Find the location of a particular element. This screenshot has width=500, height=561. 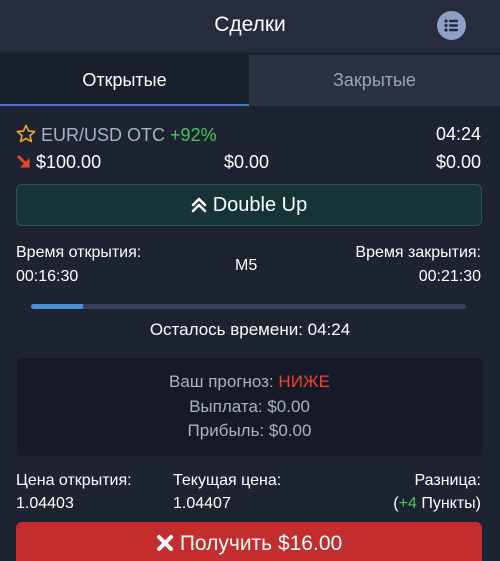

difference-value: (+4 Пункты) is located at coordinates (437, 504).